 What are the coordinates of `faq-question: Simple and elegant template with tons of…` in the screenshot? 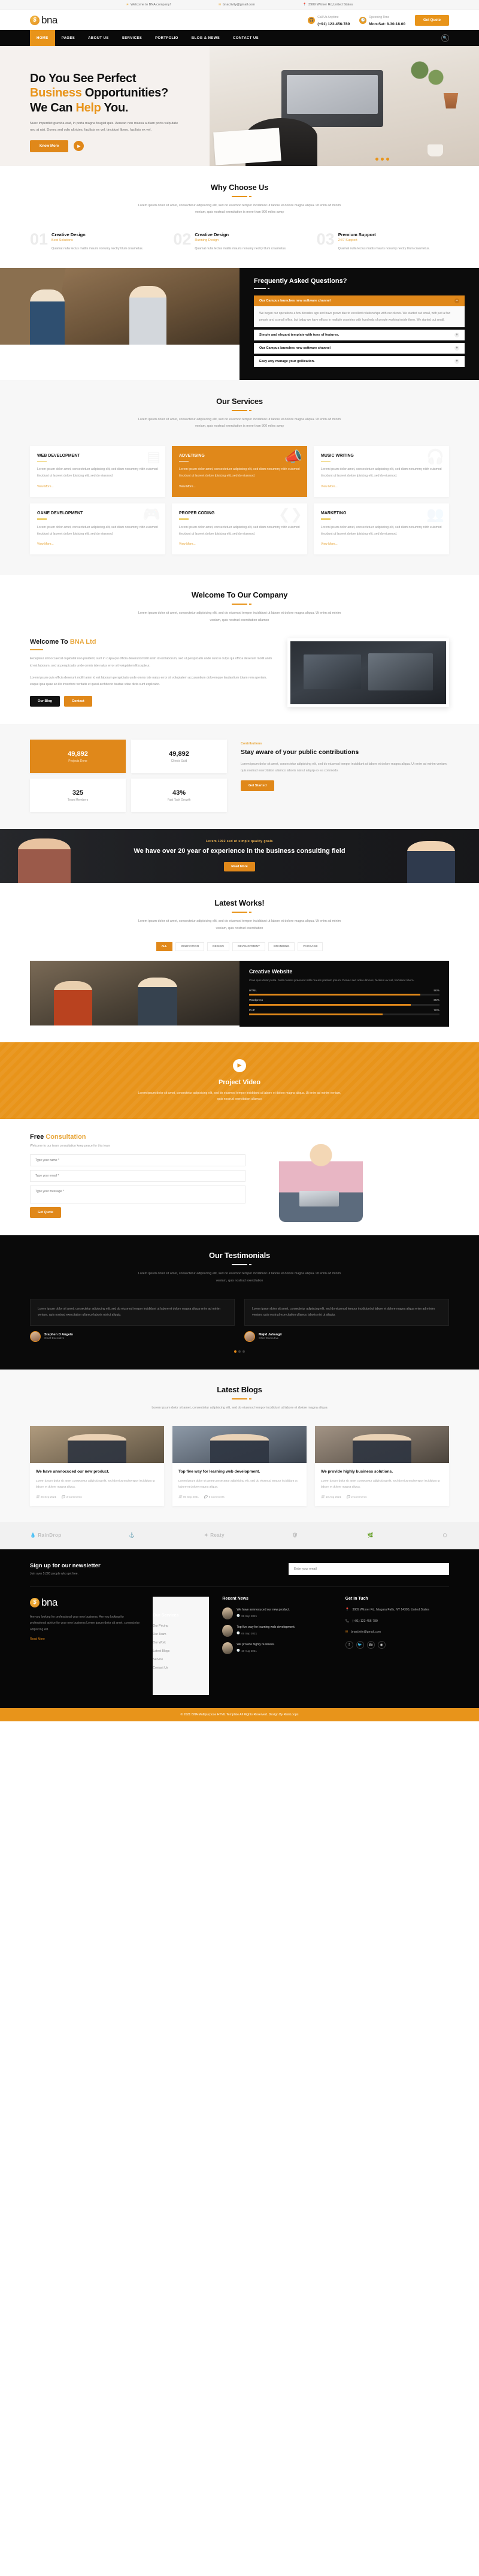 It's located at (359, 335).